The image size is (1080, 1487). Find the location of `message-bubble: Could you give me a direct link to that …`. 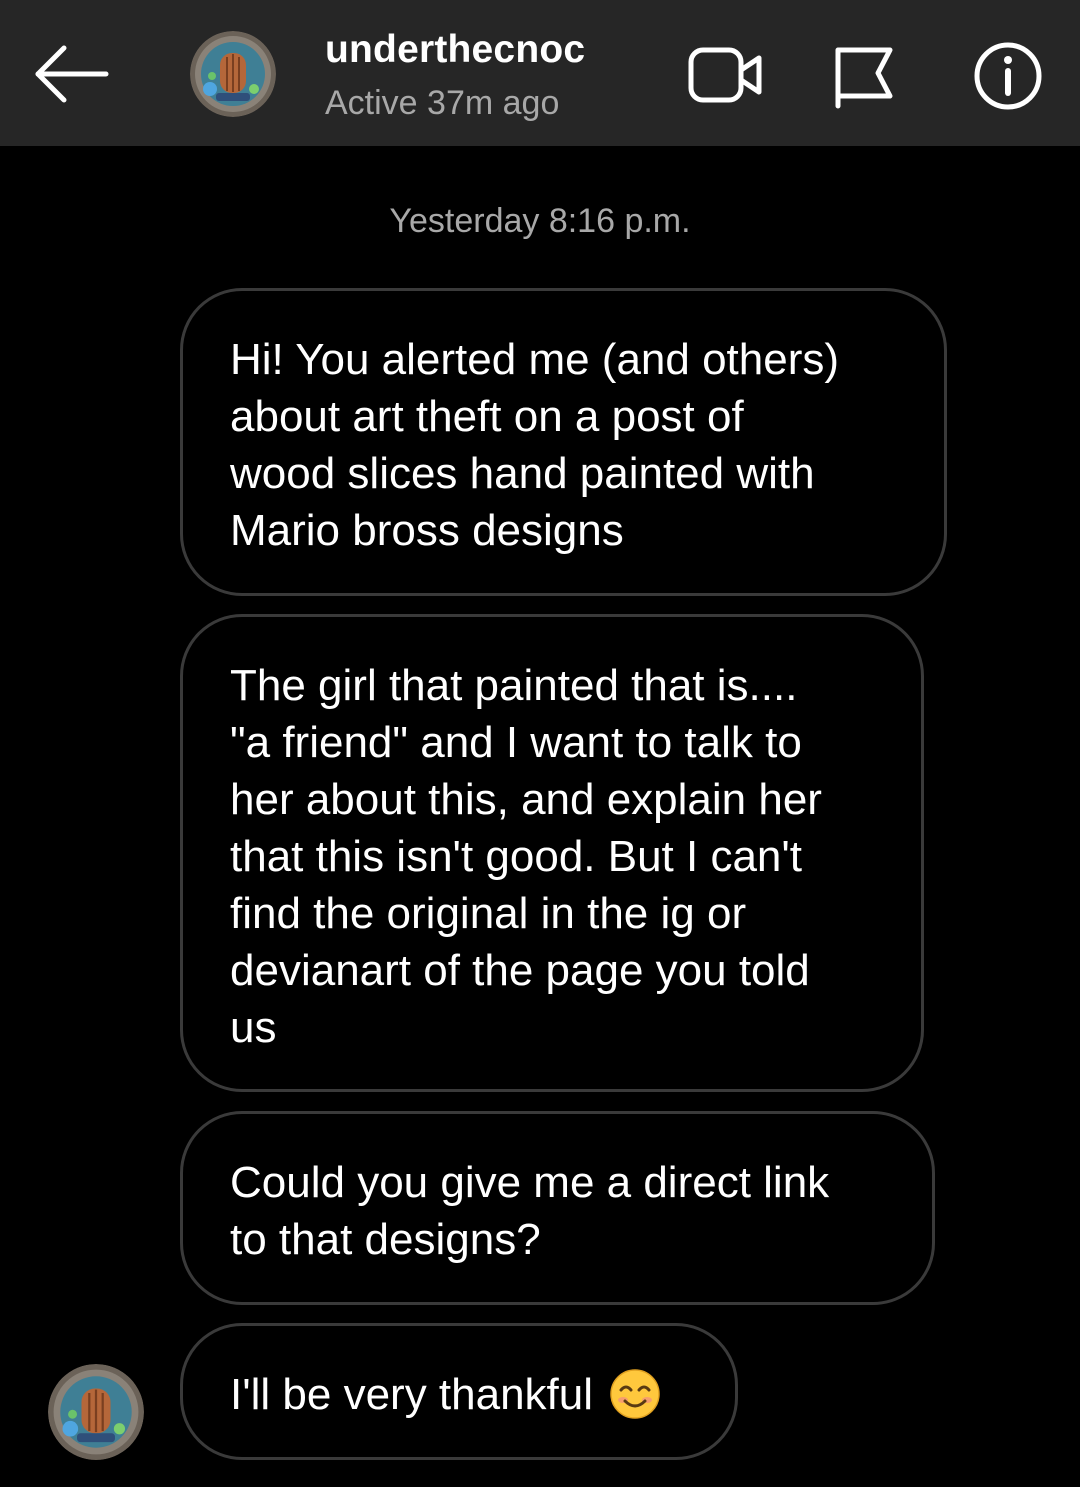

message-bubble: Could you give me a direct link to that … is located at coordinates (557, 1208).